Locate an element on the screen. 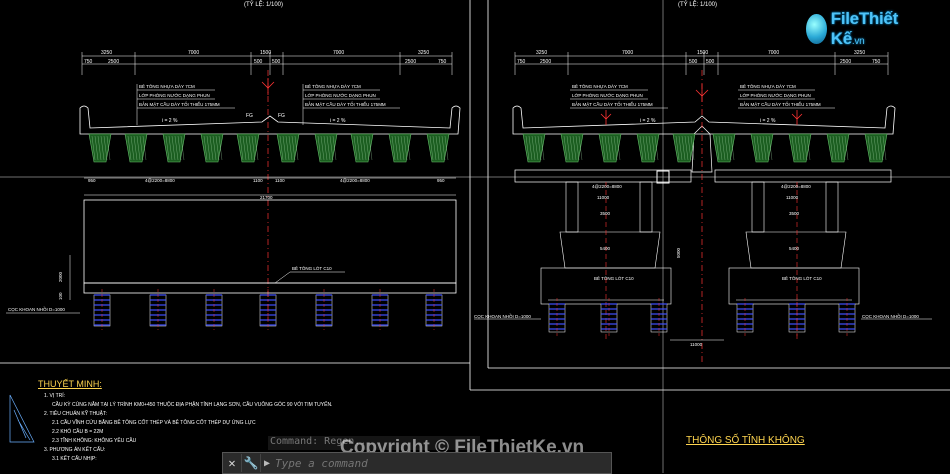 Image resolution: width=950 pixels, height=474 pixels. right-dim-top-4: 7000 is located at coordinates (773, 53).